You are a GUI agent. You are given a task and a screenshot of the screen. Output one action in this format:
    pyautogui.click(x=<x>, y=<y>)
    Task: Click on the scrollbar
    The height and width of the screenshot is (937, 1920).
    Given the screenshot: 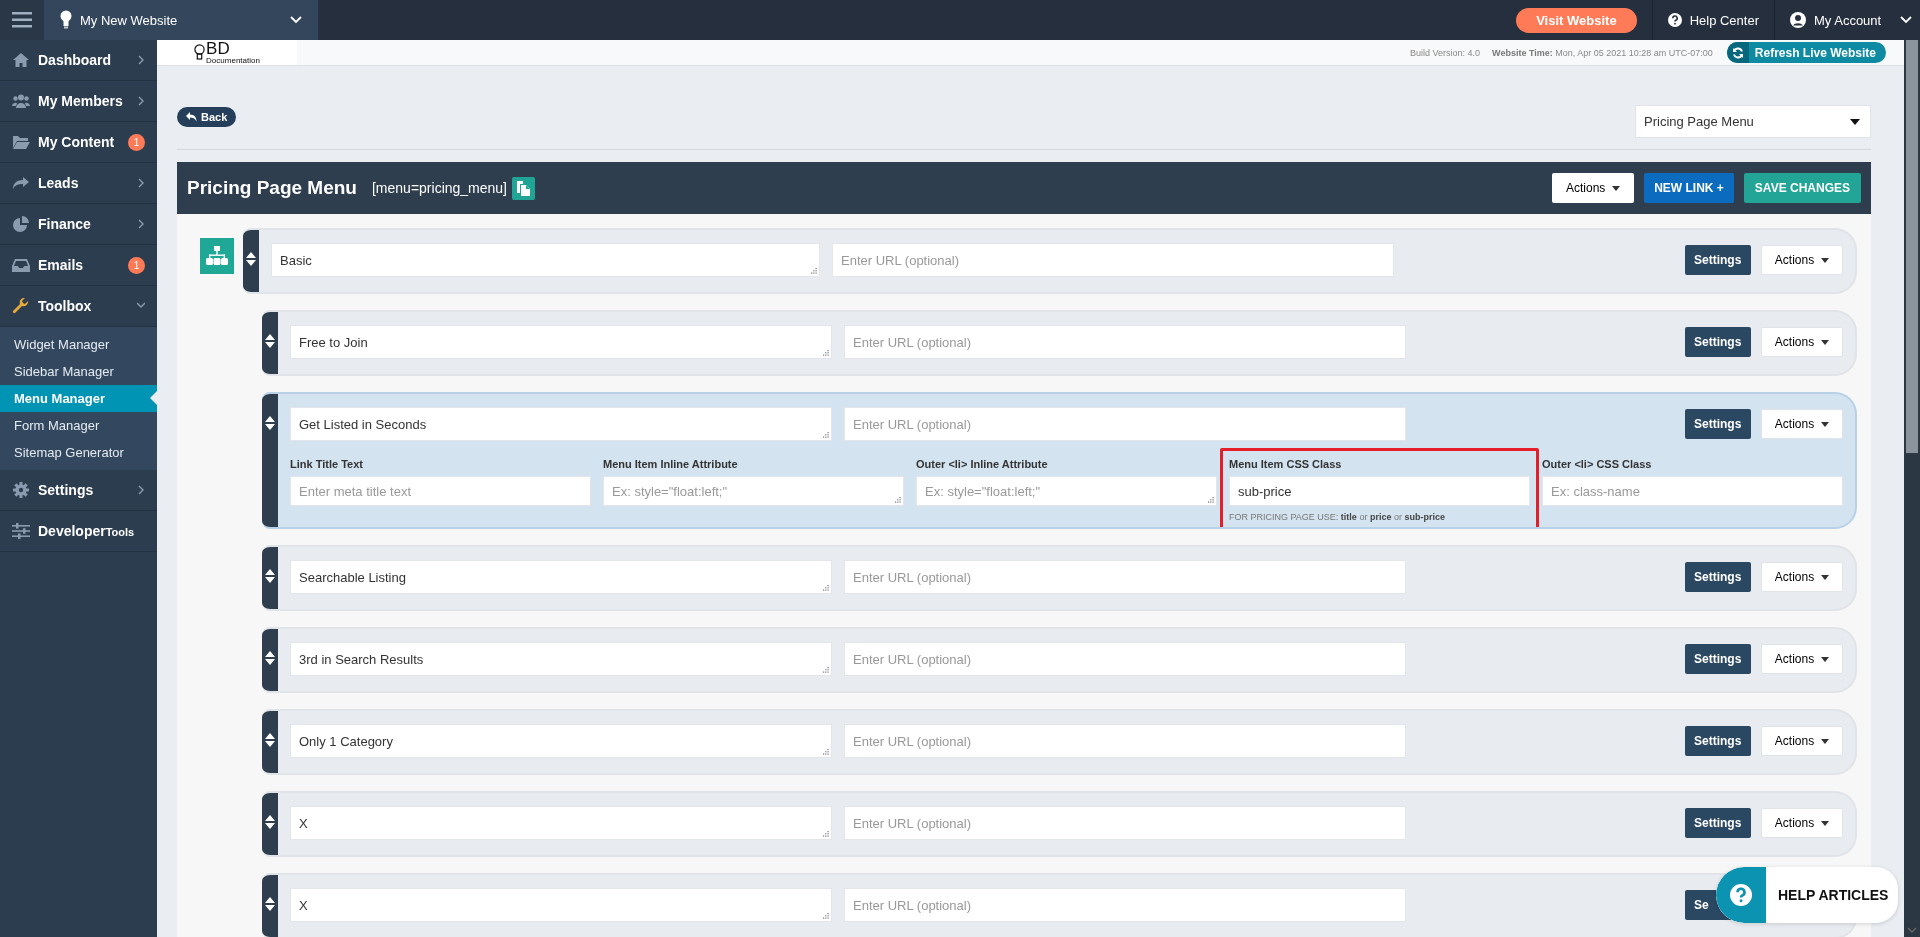 What is the action you would take?
    pyautogui.click(x=1912, y=488)
    